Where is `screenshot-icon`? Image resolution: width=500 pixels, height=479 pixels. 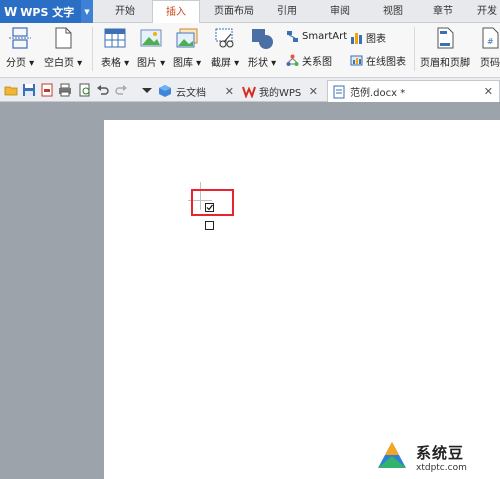 screenshot-icon is located at coordinates (224, 38).